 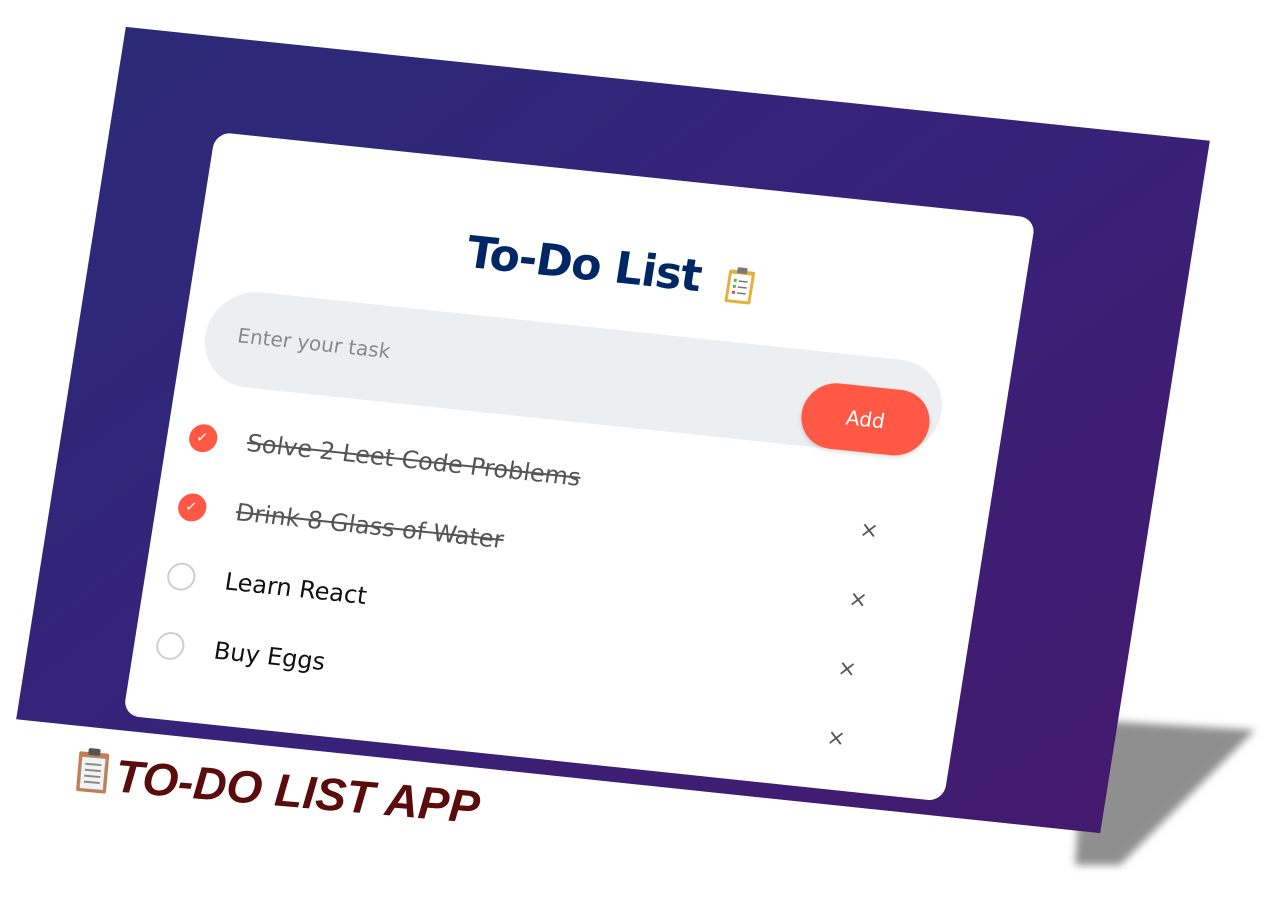 I want to click on task-text: Solve 2 Leet Code Problems, so click(x=413, y=460).